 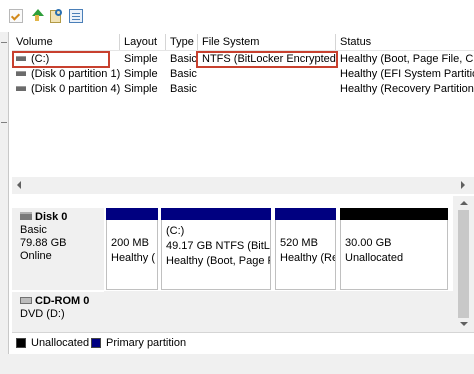 I want to click on cdrom-0-label: CD-ROM 0 DVD (D:), so click(x=58, y=314).